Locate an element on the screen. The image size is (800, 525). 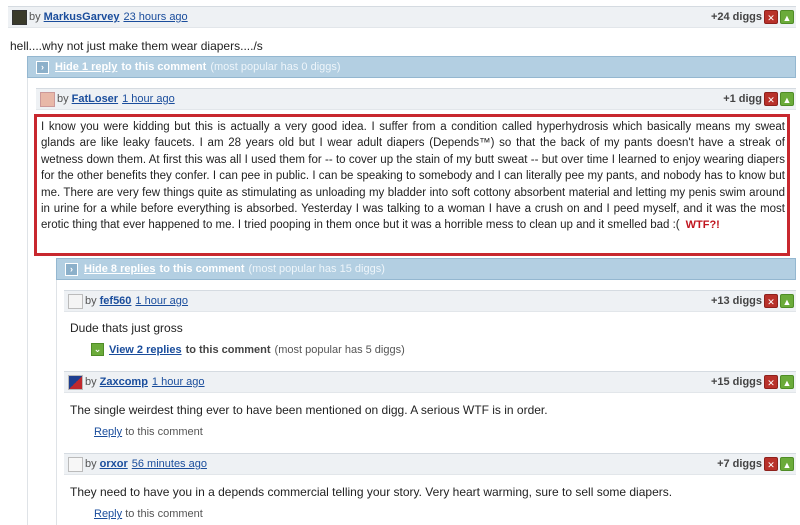
timestamp-link: 23 hours ago is located at coordinates (155, 17).